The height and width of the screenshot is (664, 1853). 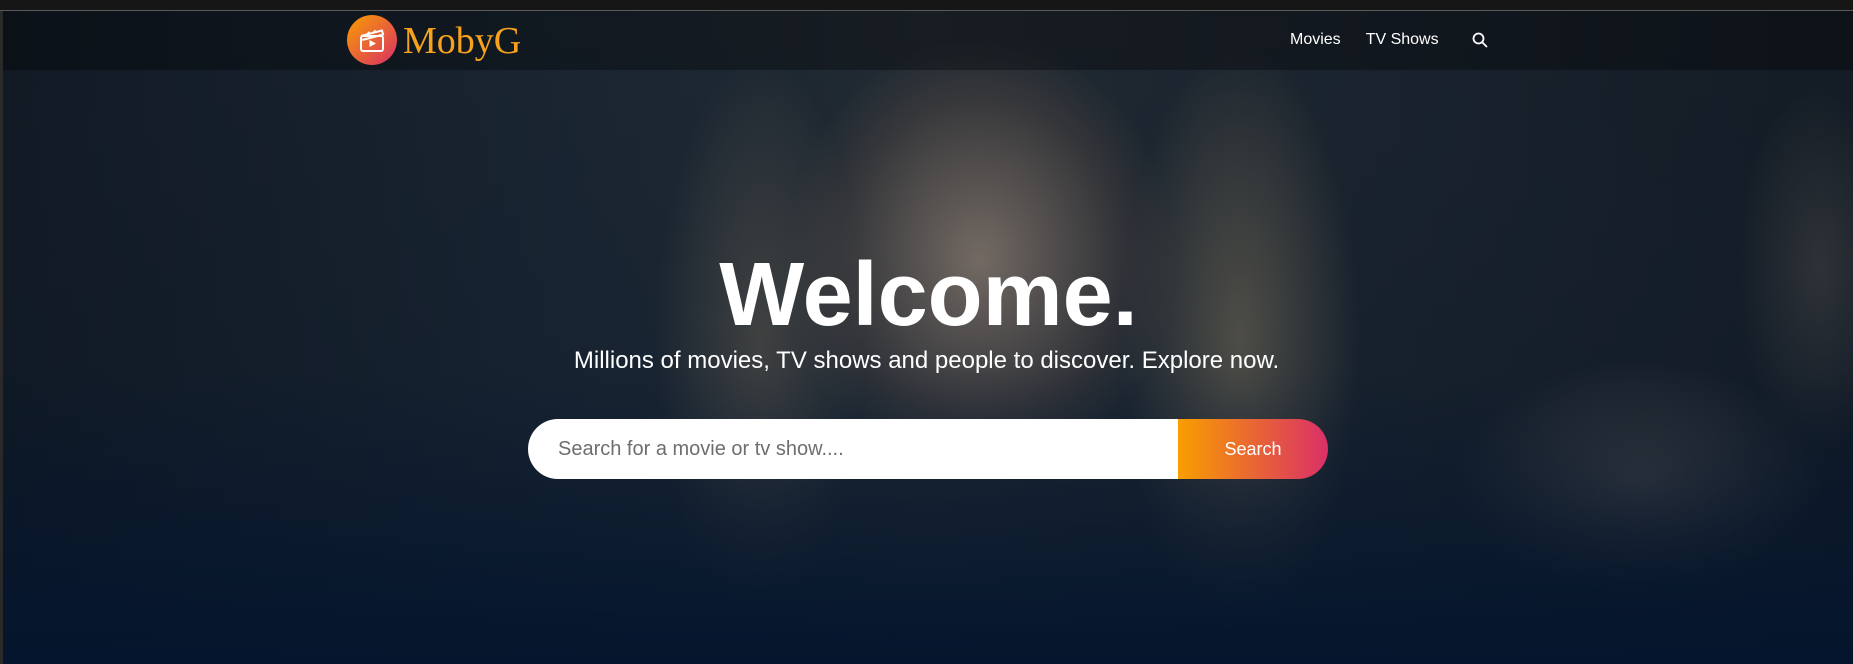 I want to click on brand-name: MobyG, so click(x=462, y=41).